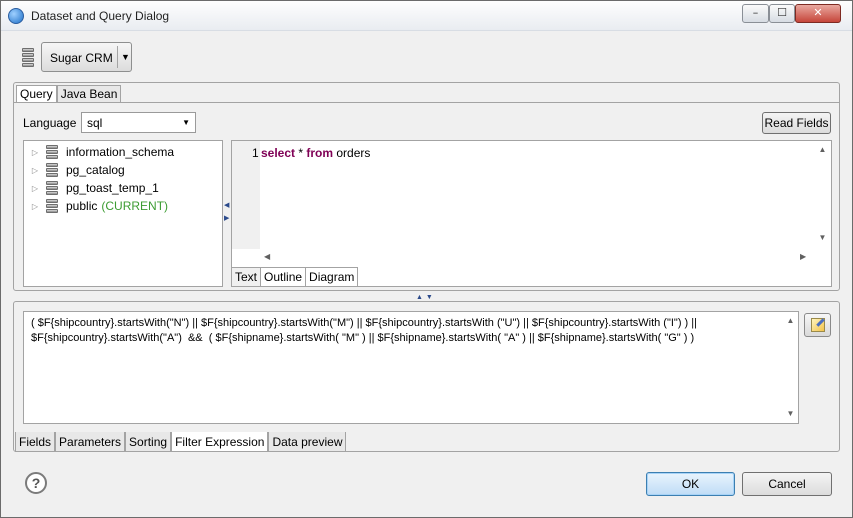  What do you see at coordinates (301, 153) in the screenshot?
I see `star-token: *` at bounding box center [301, 153].